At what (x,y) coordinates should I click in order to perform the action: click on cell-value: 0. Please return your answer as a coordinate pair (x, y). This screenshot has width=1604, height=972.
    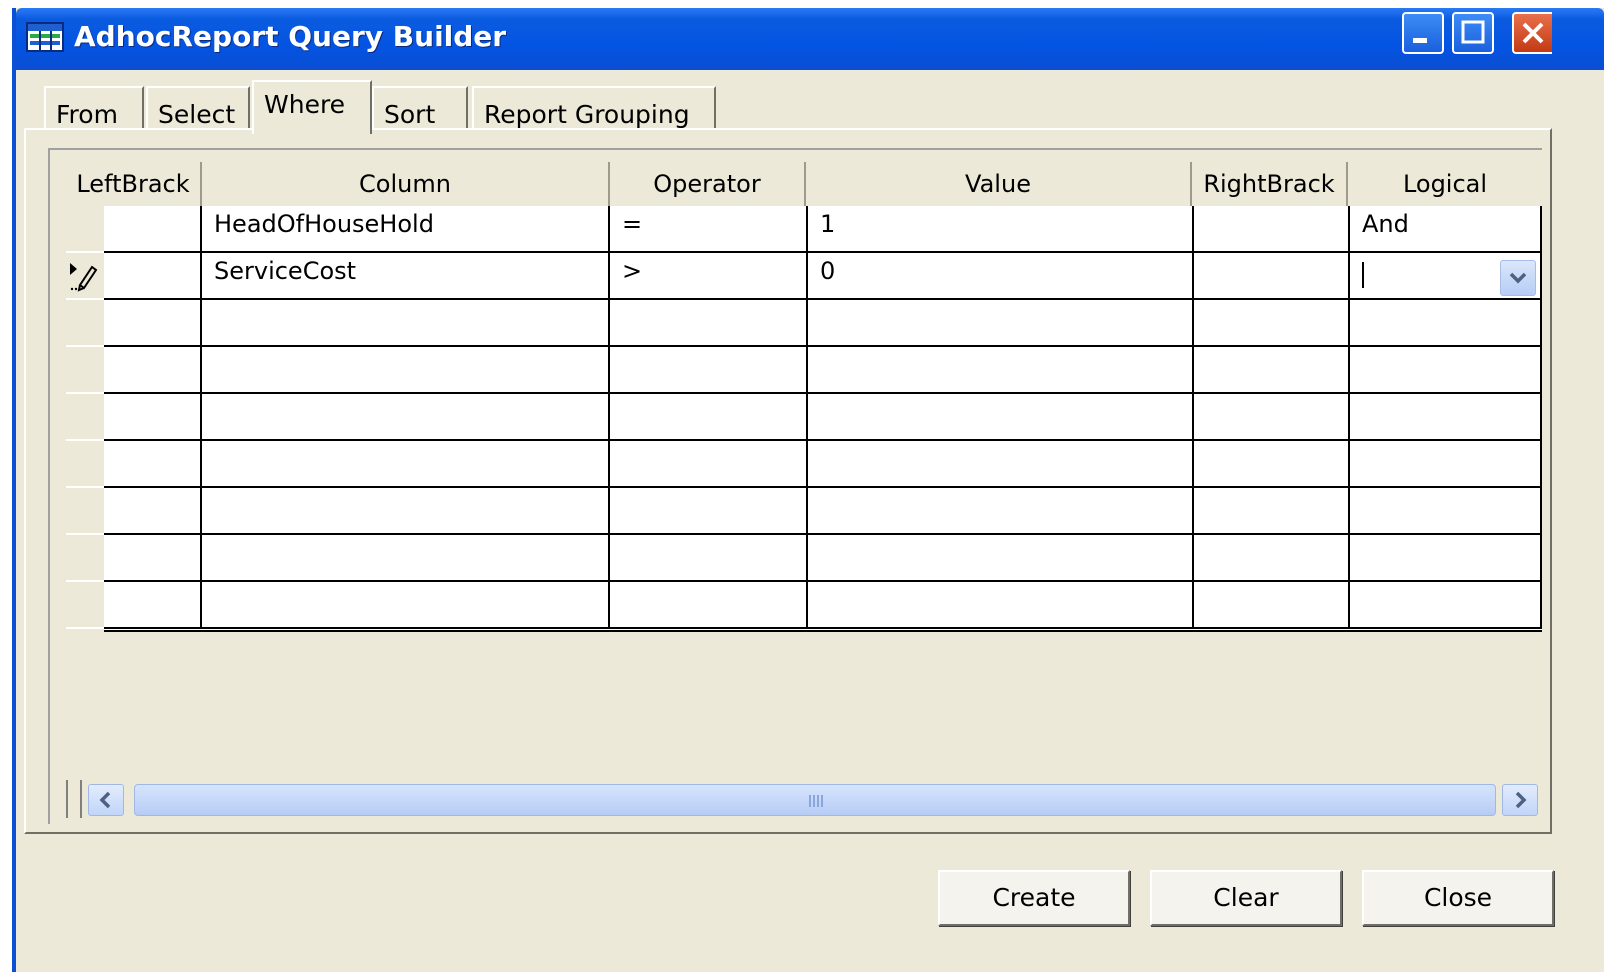
    Looking at the image, I should click on (1001, 276).